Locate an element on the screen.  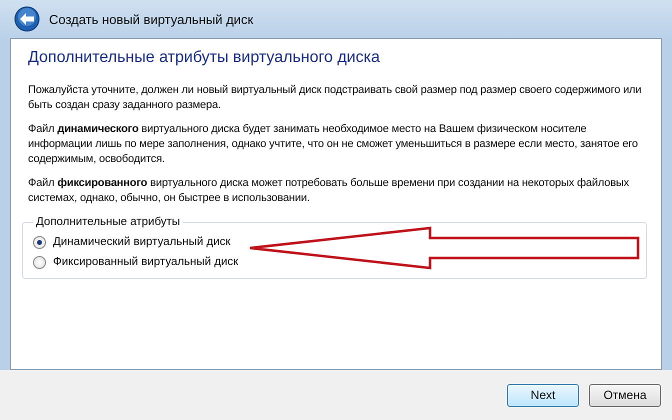
page-heading: Дополнительные атрибуты виртуального диска is located at coordinates (204, 58).